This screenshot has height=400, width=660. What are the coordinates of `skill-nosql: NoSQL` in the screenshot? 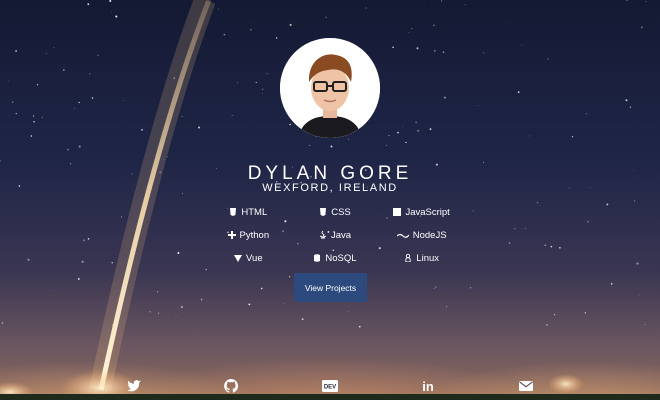 It's located at (335, 258).